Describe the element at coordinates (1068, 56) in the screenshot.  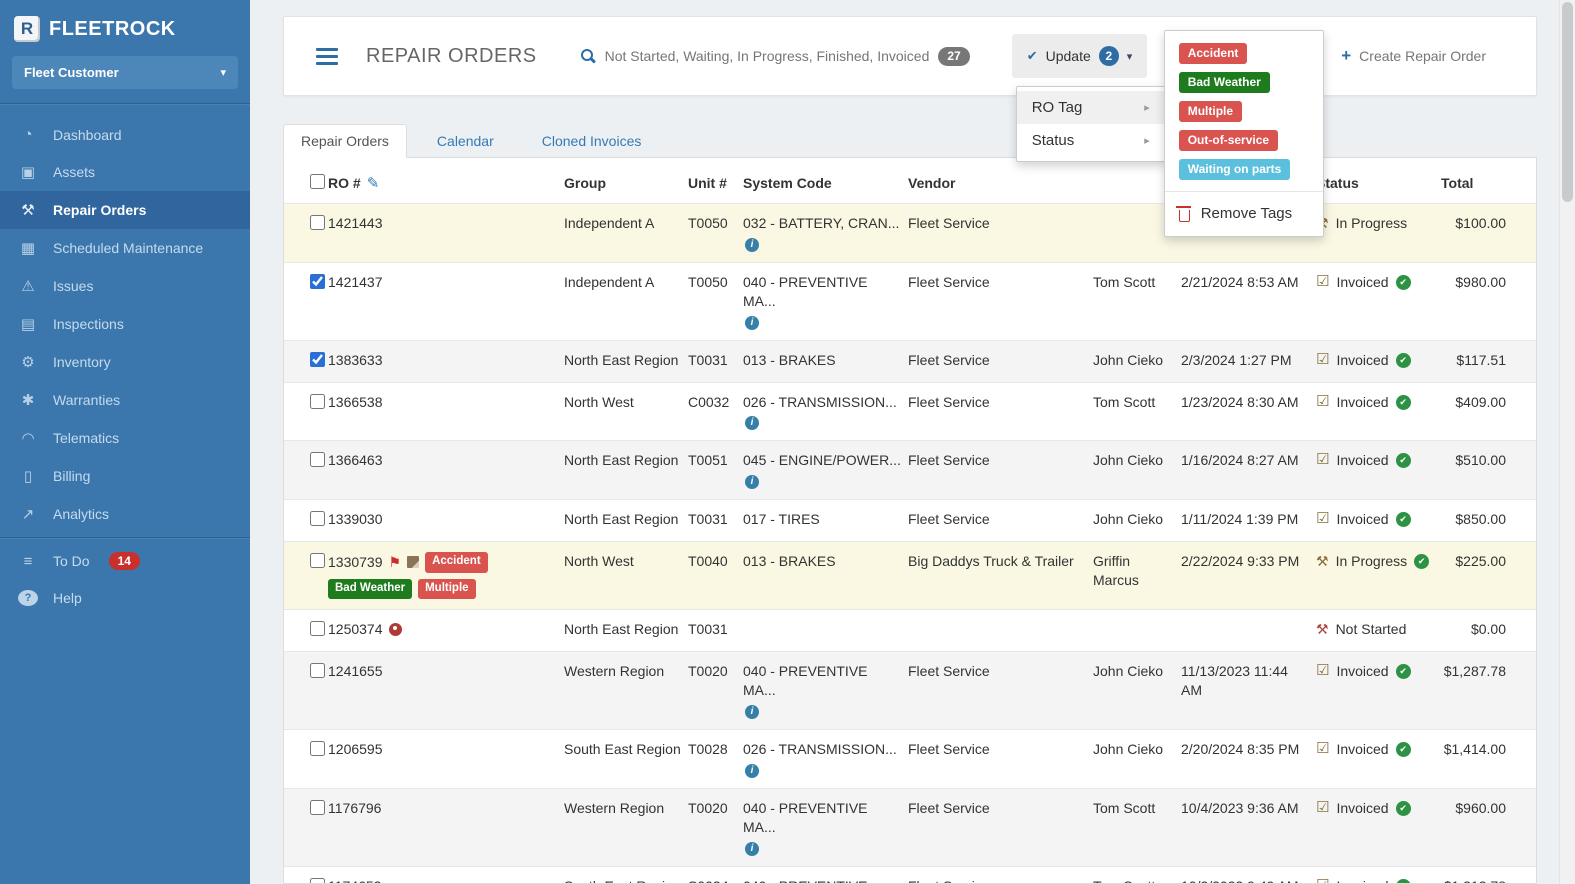
I see `update-button-label: Update` at that location.